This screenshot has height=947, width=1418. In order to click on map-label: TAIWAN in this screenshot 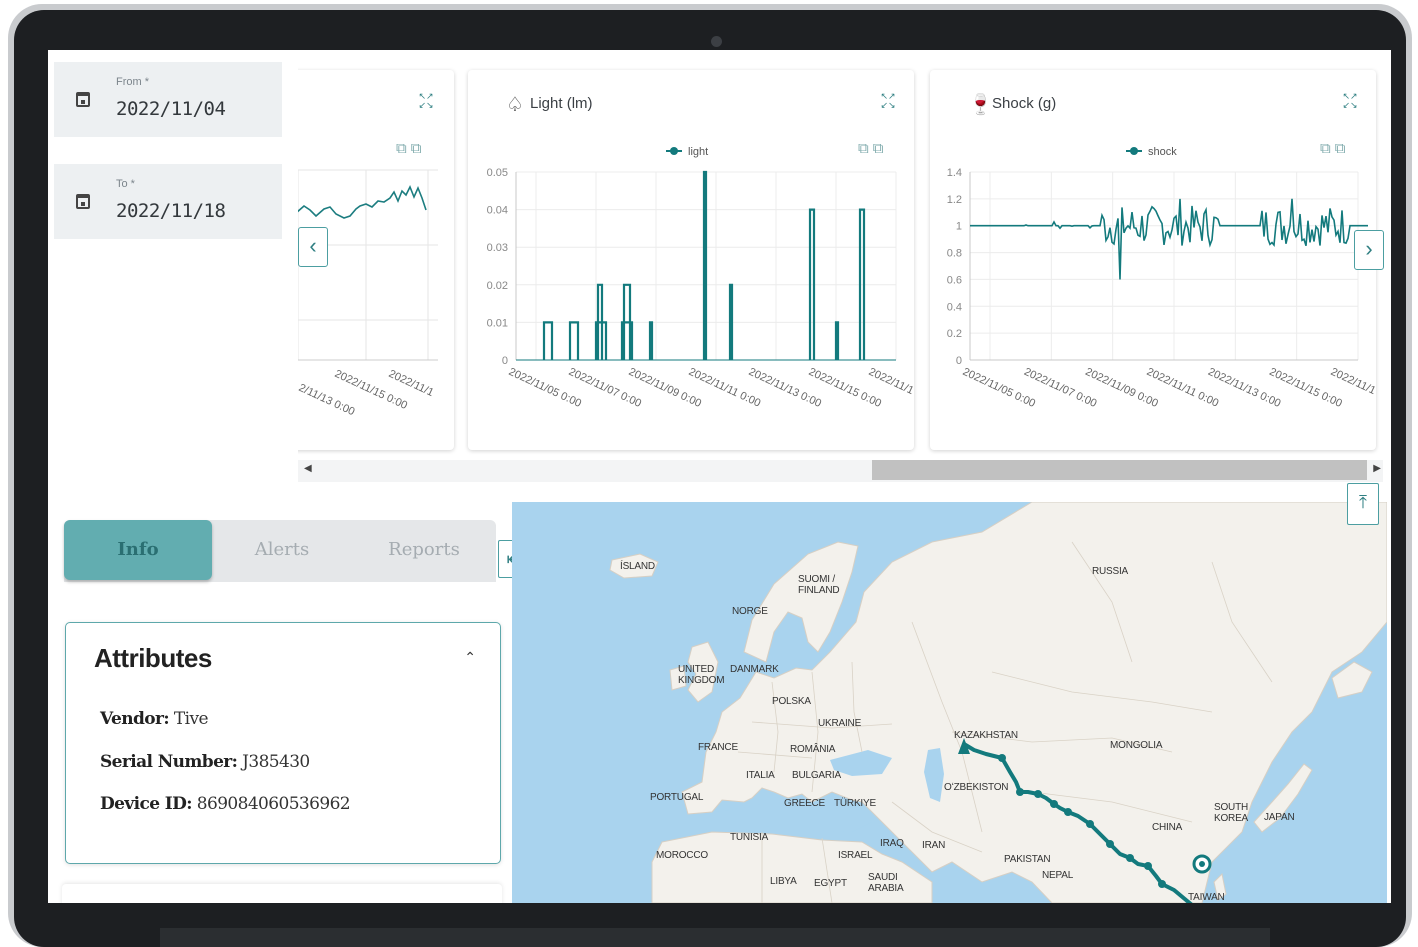, I will do `click(1206, 897)`.